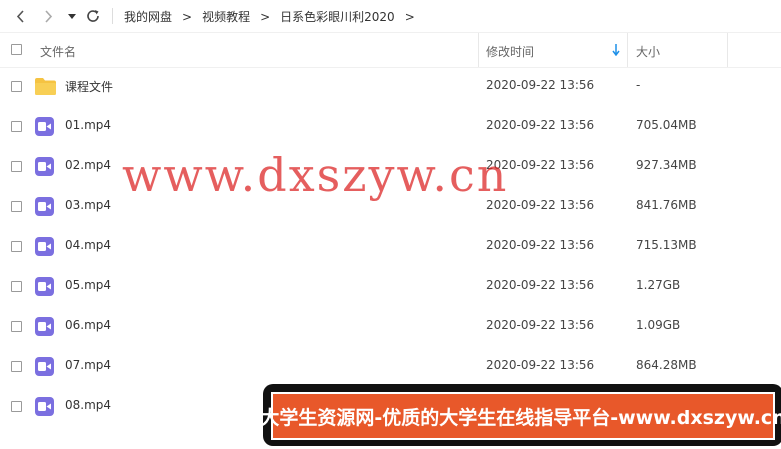 This screenshot has height=449, width=781. I want to click on file-name: 06.mp4, so click(88, 325).